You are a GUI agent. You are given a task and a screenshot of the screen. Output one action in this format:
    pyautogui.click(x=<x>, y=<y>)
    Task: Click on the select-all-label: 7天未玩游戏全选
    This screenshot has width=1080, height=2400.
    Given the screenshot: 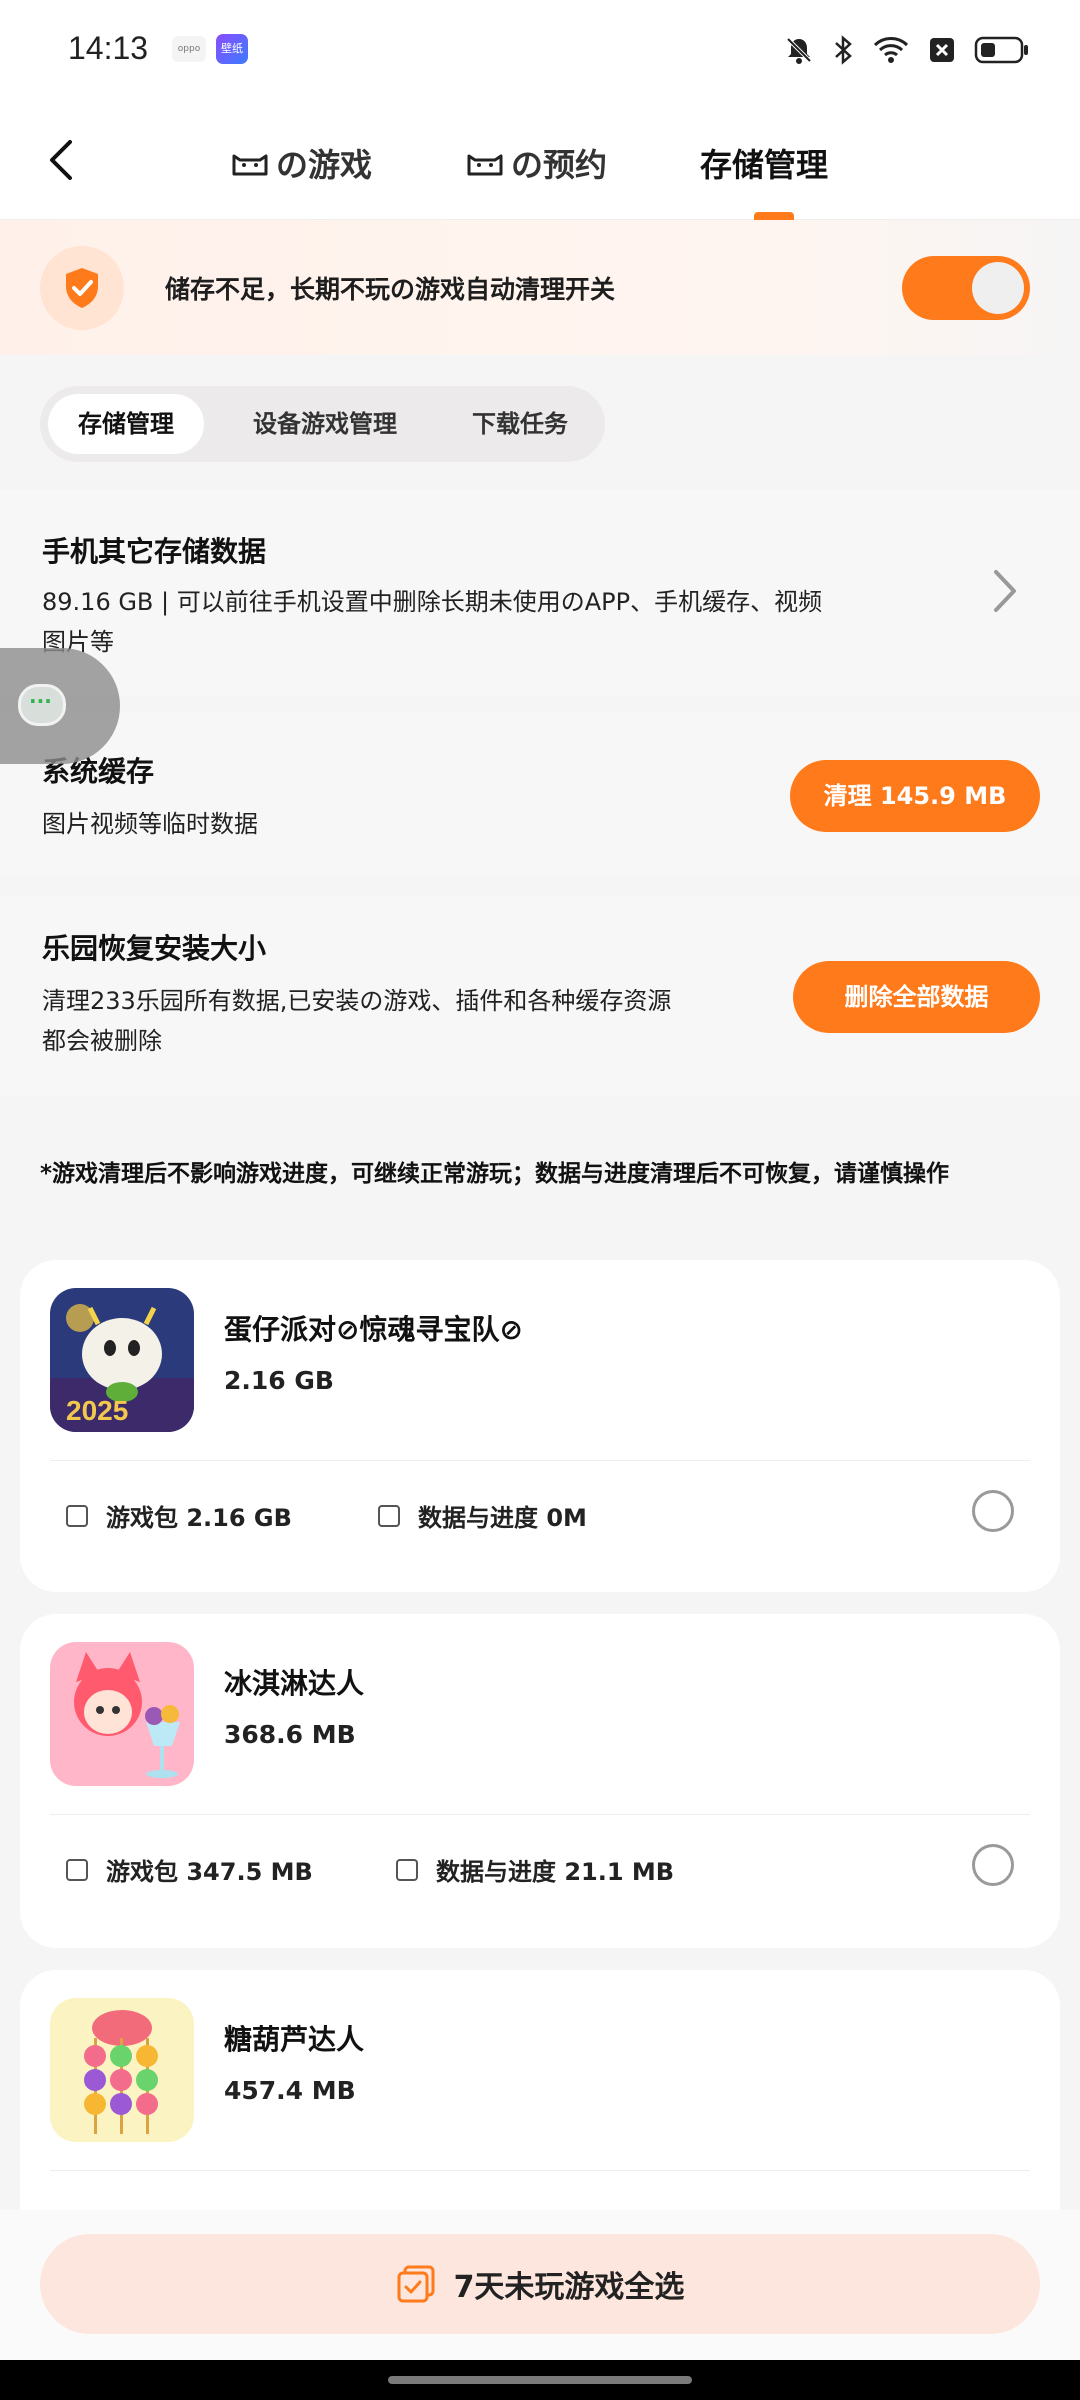 What is the action you would take?
    pyautogui.click(x=569, y=2287)
    